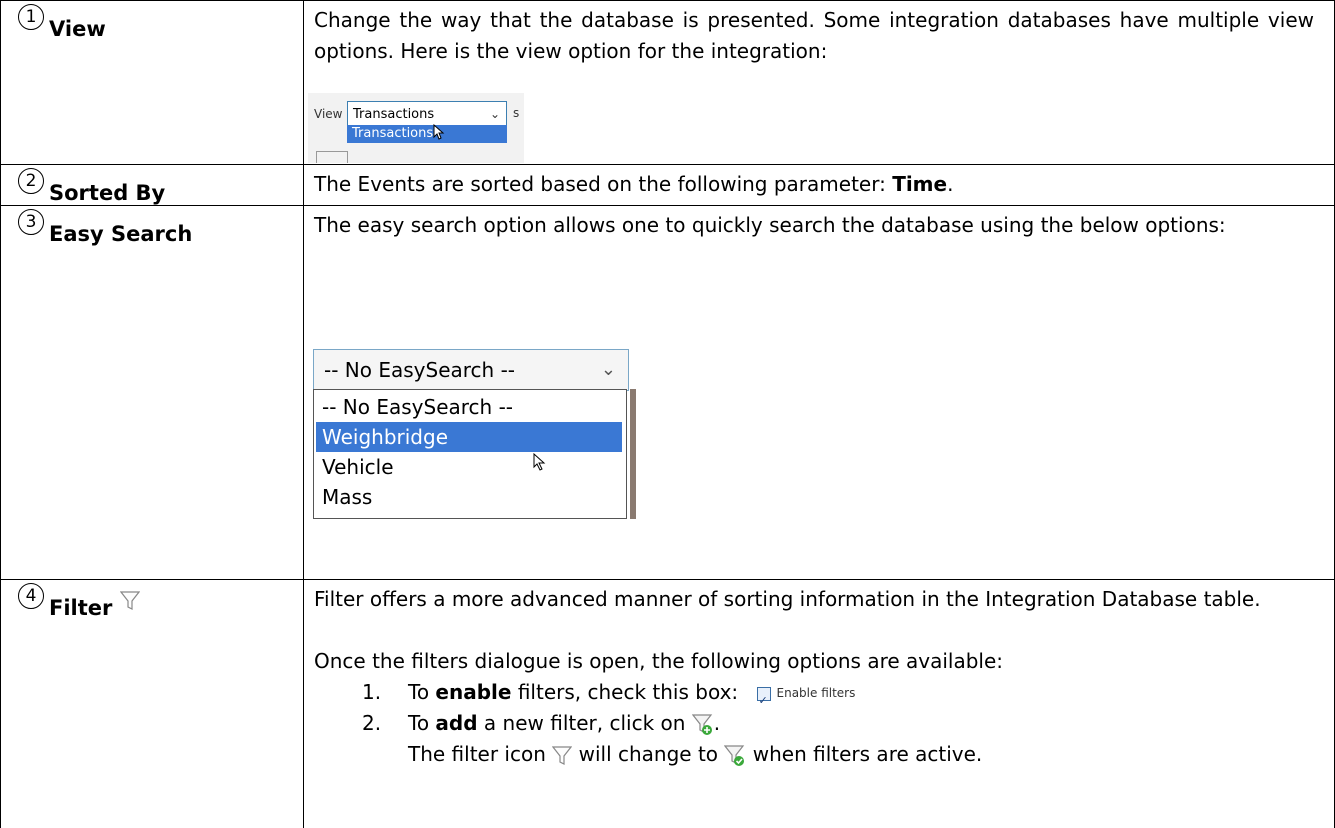 Image resolution: width=1335 pixels, height=828 pixels. Describe the element at coordinates (734, 755) in the screenshot. I see `filter-active-icon` at that location.